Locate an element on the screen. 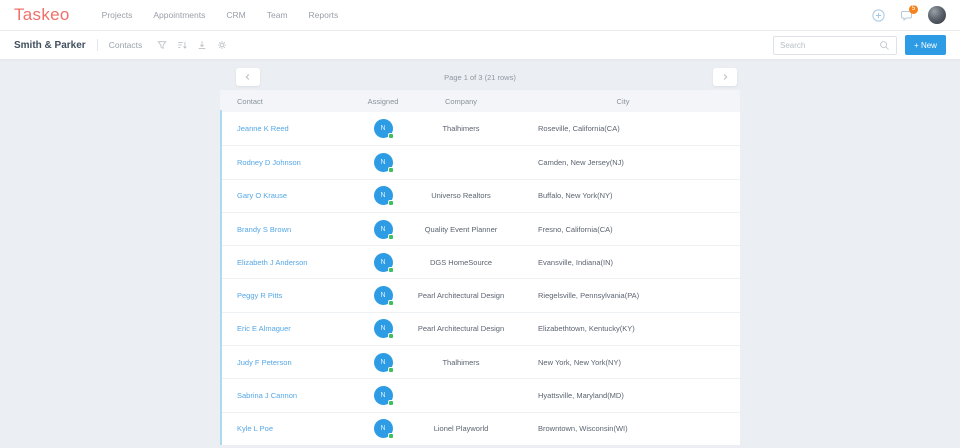  notifications-icon: 5 is located at coordinates (909, 13).